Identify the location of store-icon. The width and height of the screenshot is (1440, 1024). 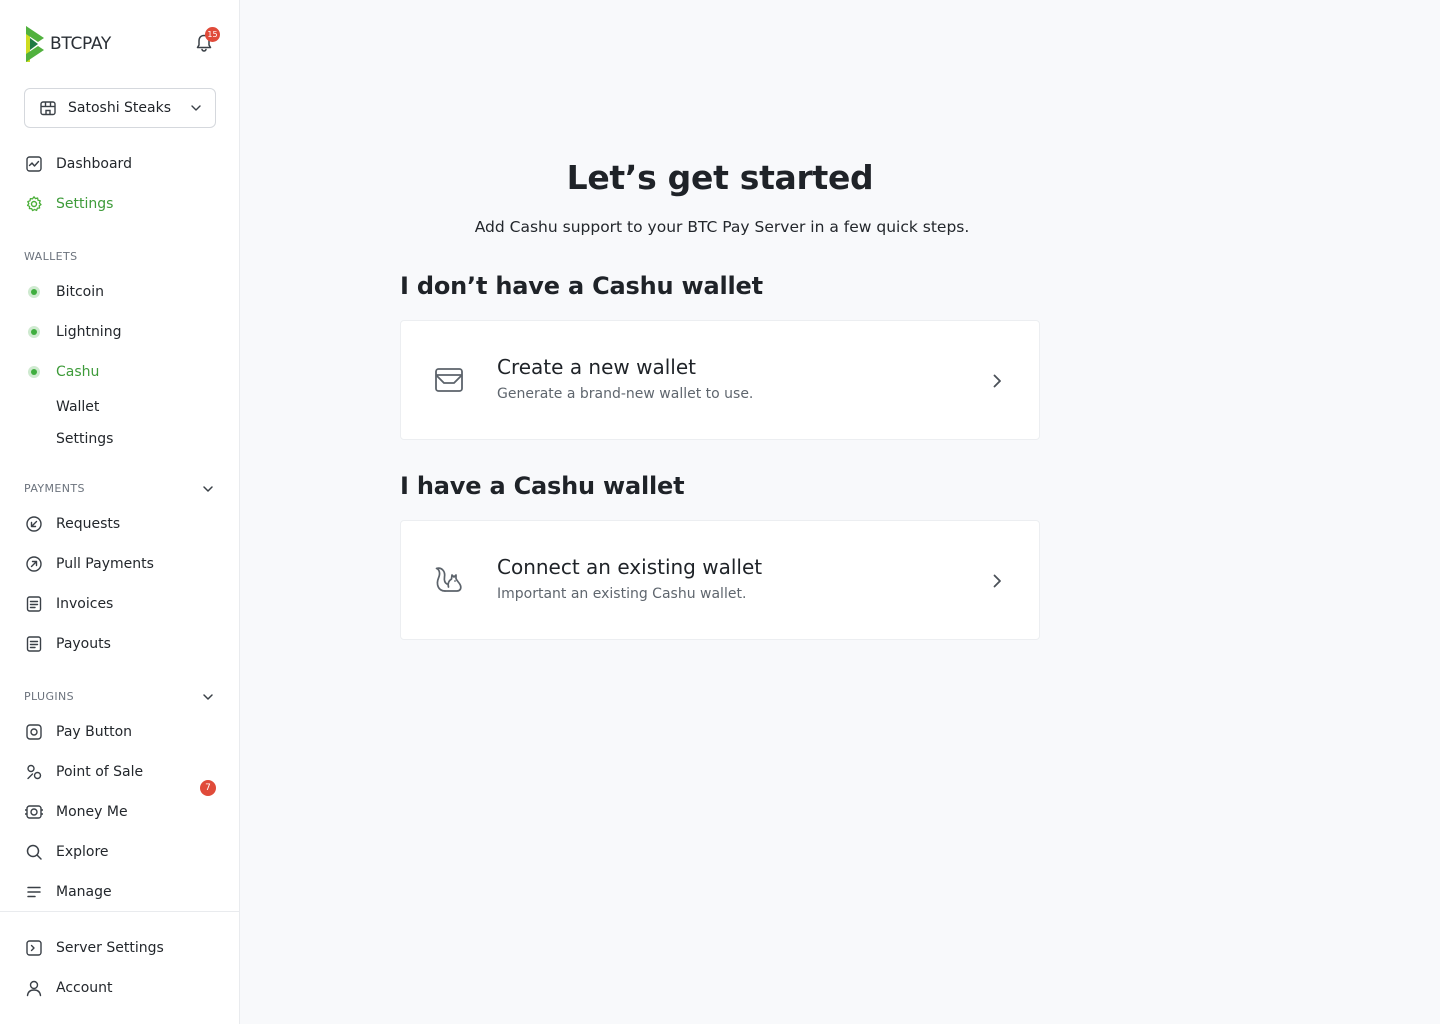
(48, 108).